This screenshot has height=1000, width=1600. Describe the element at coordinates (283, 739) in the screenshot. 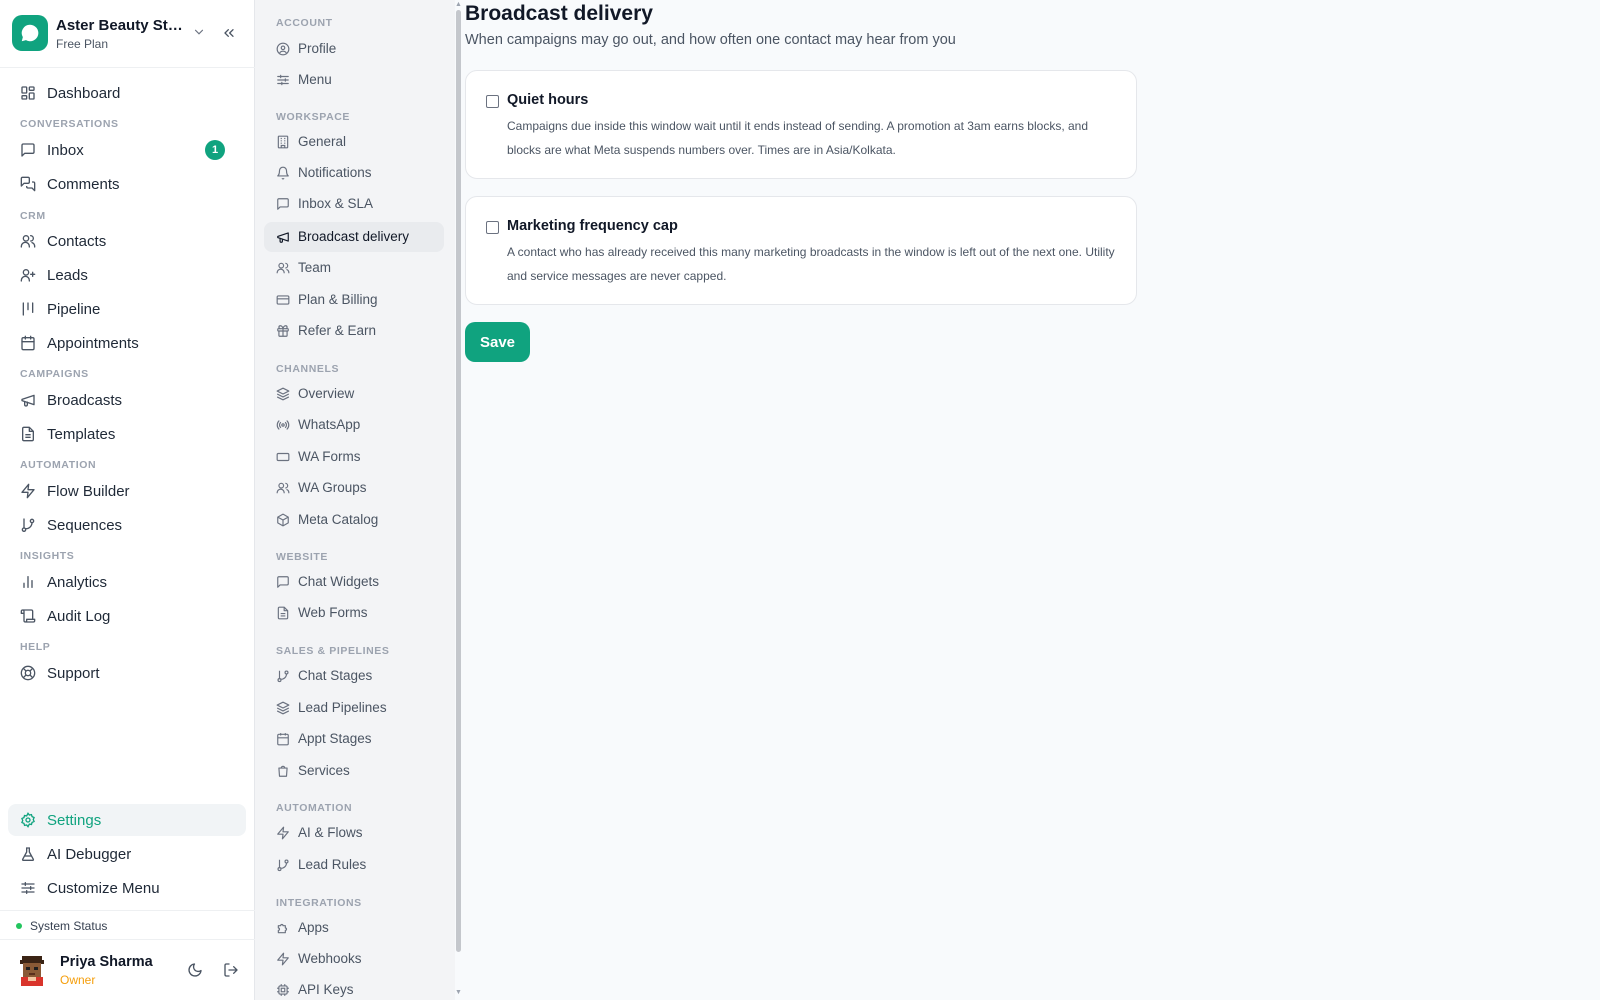

I see `calendar-icon` at that location.